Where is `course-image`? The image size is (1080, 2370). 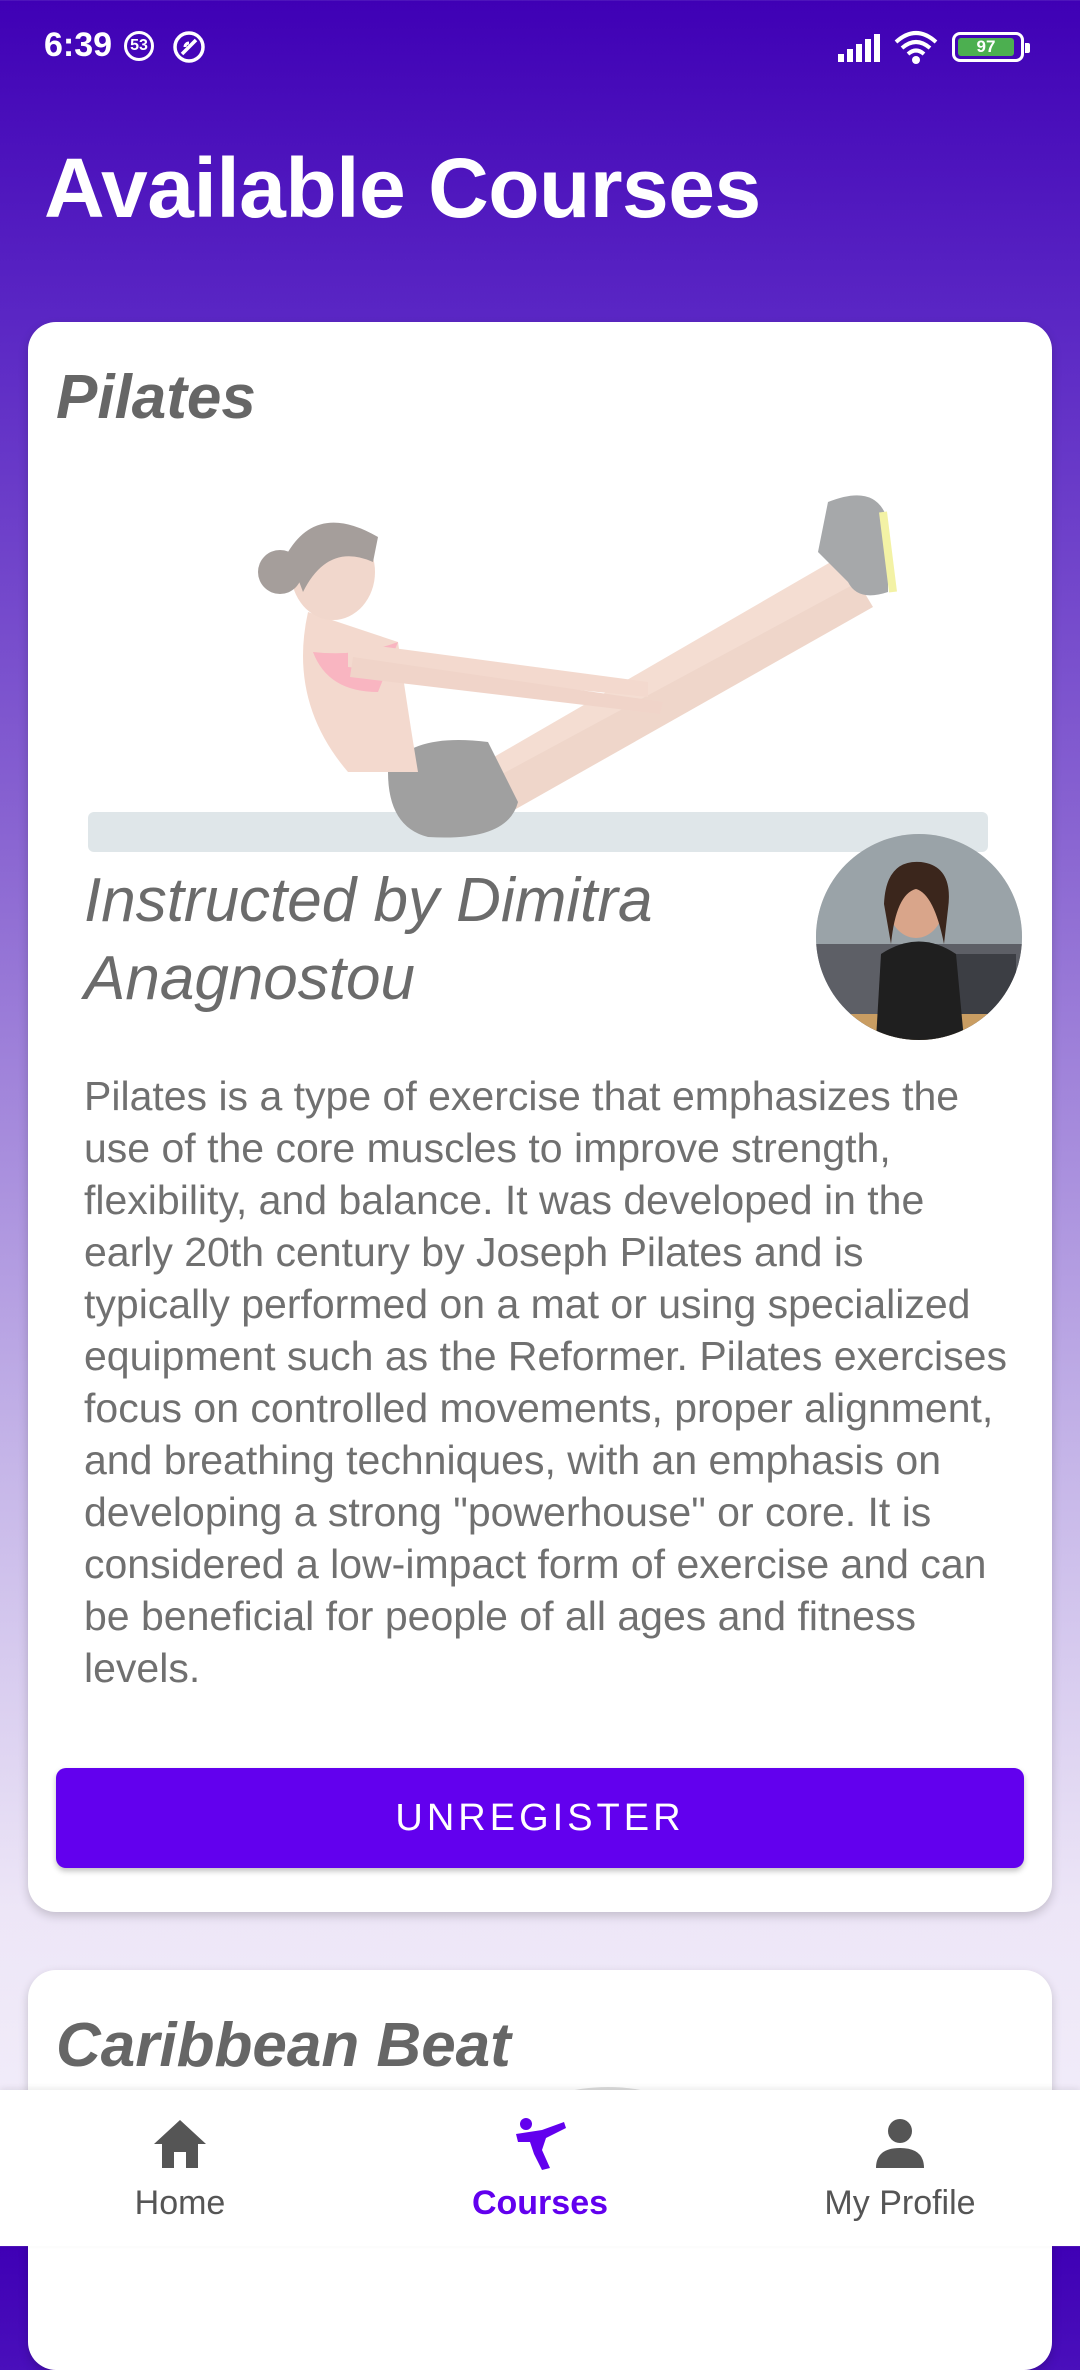 course-image is located at coordinates (538, 673).